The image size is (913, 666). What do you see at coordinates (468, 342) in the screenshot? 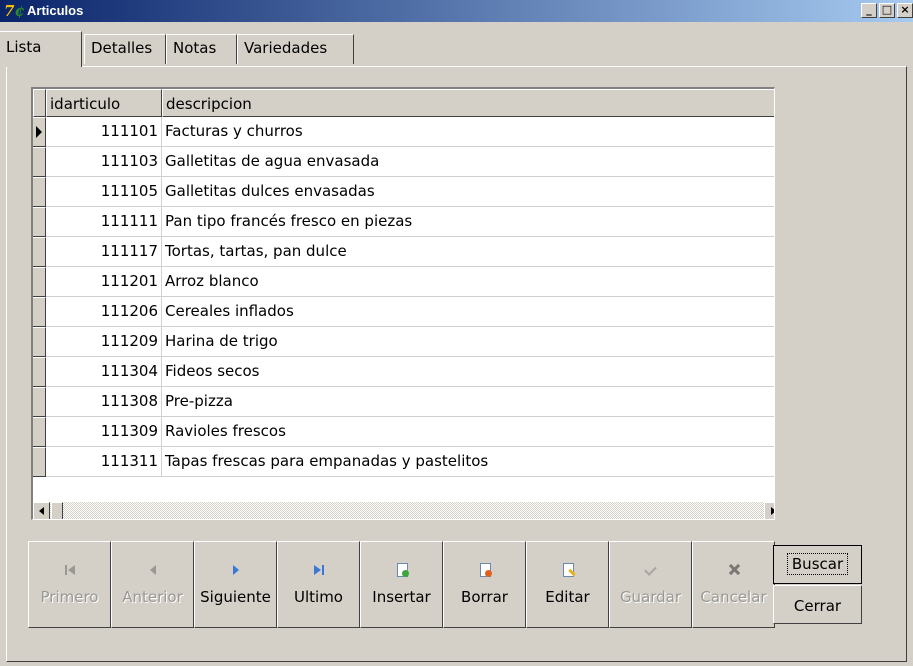
I see `cell-descripcion: Harina de trigo` at bounding box center [468, 342].